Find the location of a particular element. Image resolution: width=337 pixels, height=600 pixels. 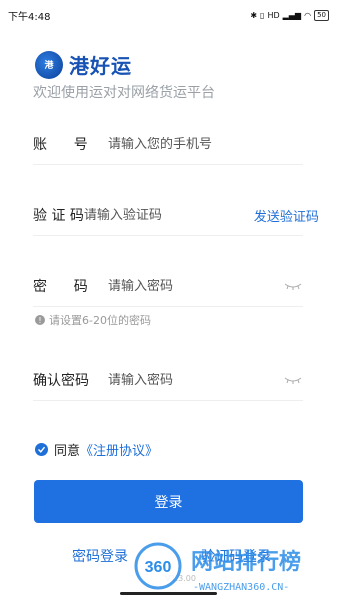

login-button: 登录 is located at coordinates (168, 501).